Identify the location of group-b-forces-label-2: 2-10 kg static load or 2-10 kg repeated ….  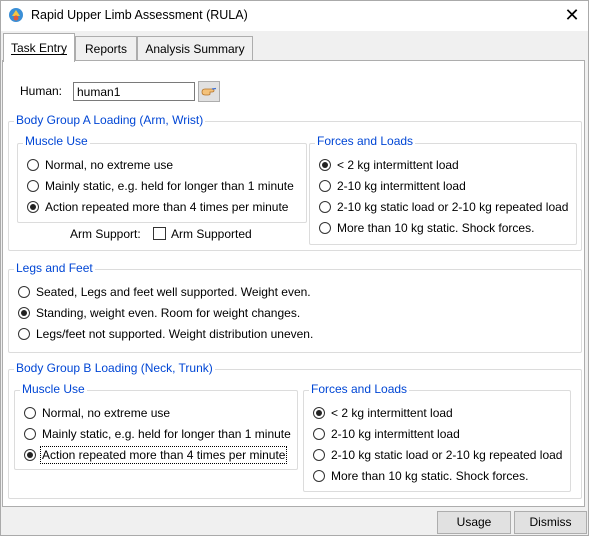
(447, 455).